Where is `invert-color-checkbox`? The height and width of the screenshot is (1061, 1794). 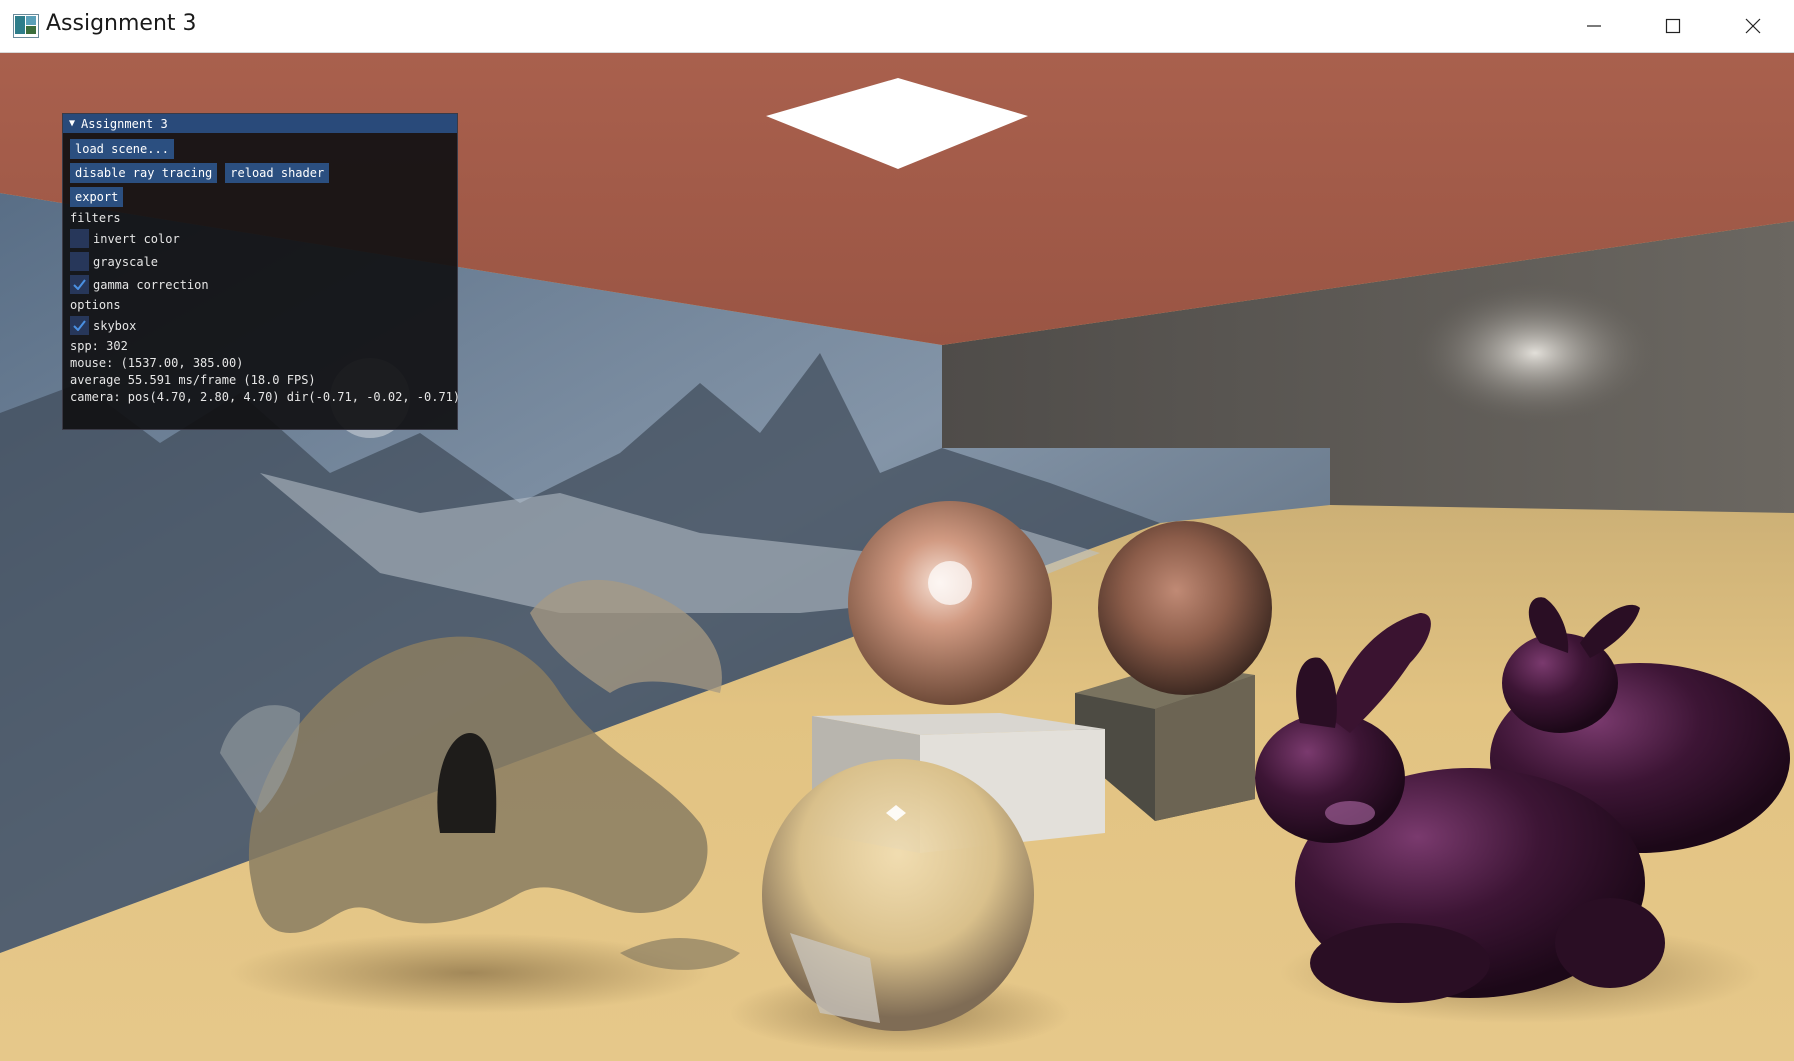 invert-color-checkbox is located at coordinates (79, 238).